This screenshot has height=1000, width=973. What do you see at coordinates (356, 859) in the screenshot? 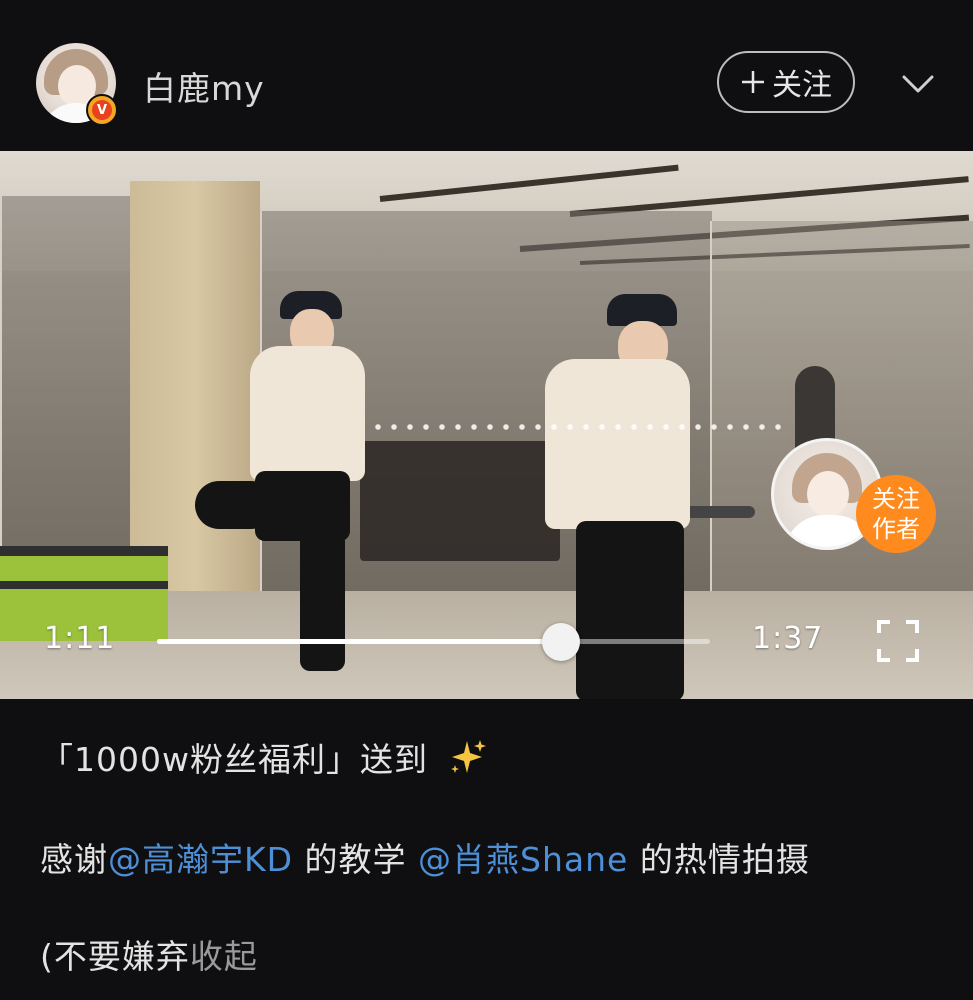
I see `caption-teaching: 的教学` at bounding box center [356, 859].